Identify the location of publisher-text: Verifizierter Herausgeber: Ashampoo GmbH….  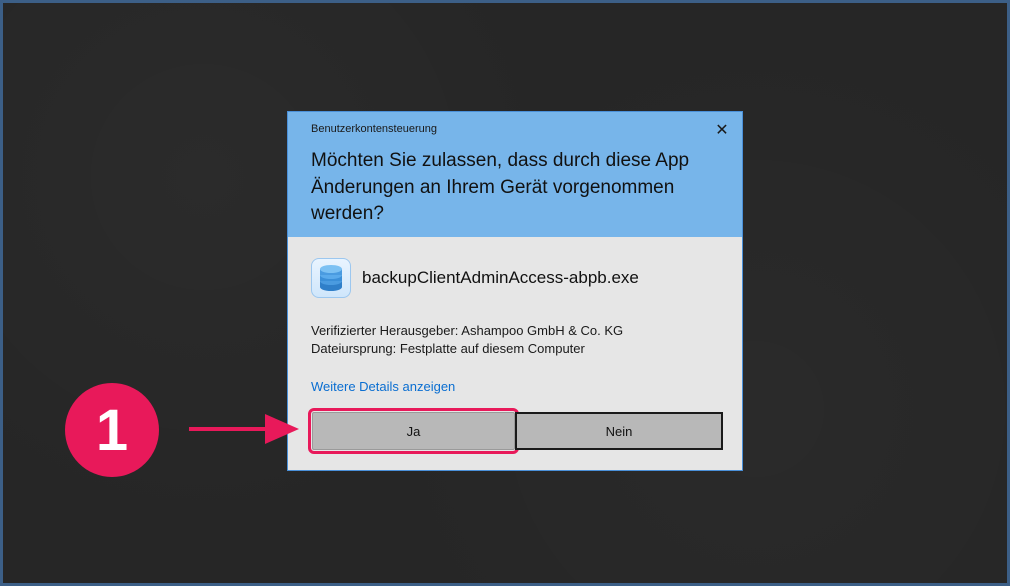
(467, 330).